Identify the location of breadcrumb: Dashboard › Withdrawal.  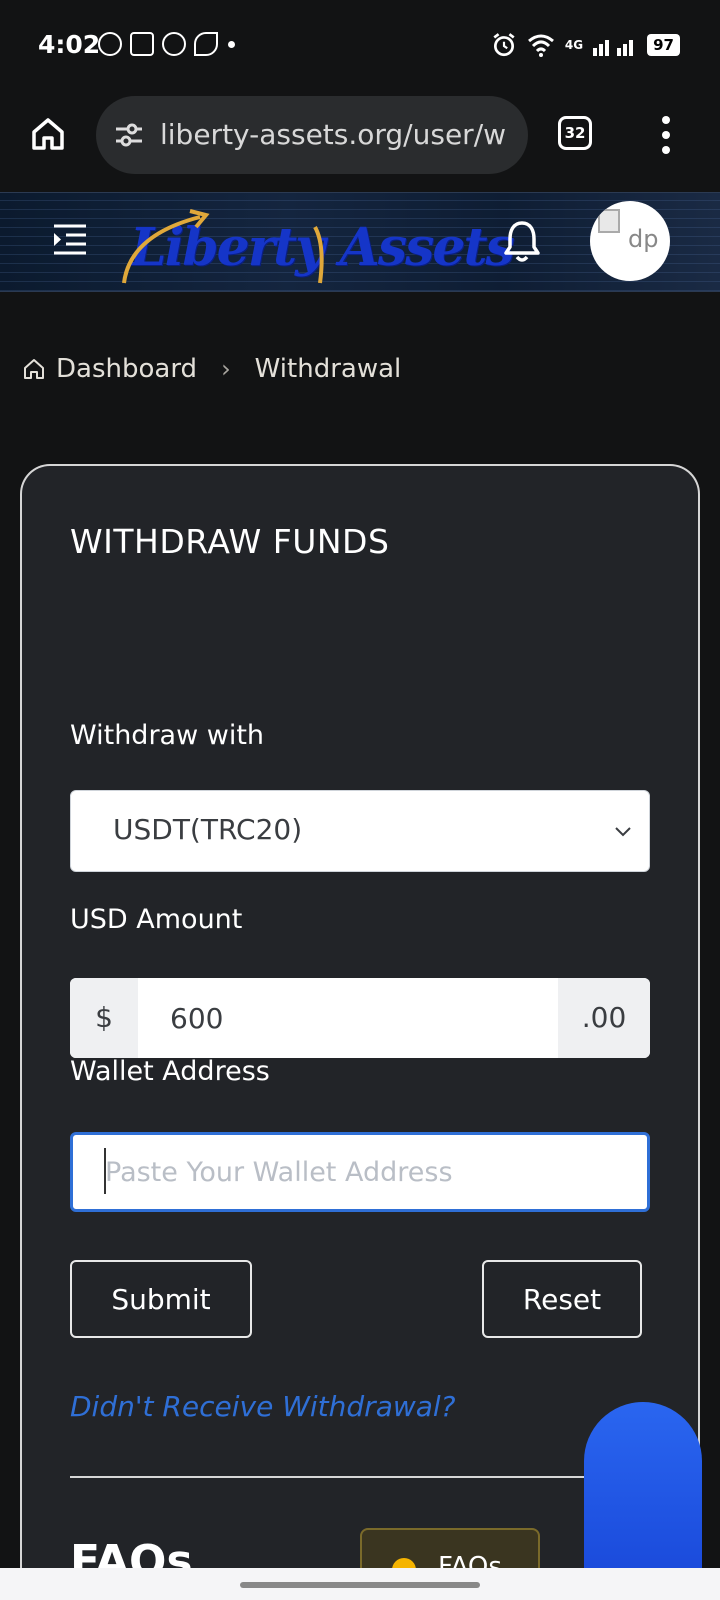
(211, 369).